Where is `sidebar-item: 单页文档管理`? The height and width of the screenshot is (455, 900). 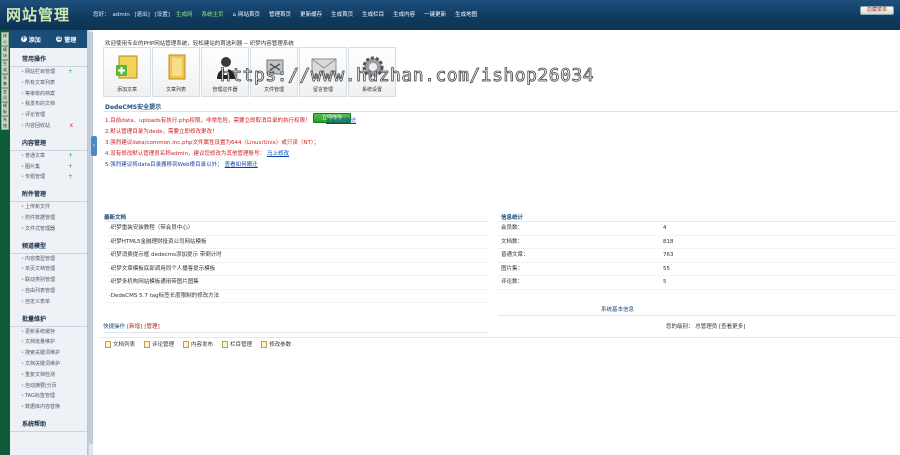 sidebar-item: 单页文档管理 is located at coordinates (48, 269).